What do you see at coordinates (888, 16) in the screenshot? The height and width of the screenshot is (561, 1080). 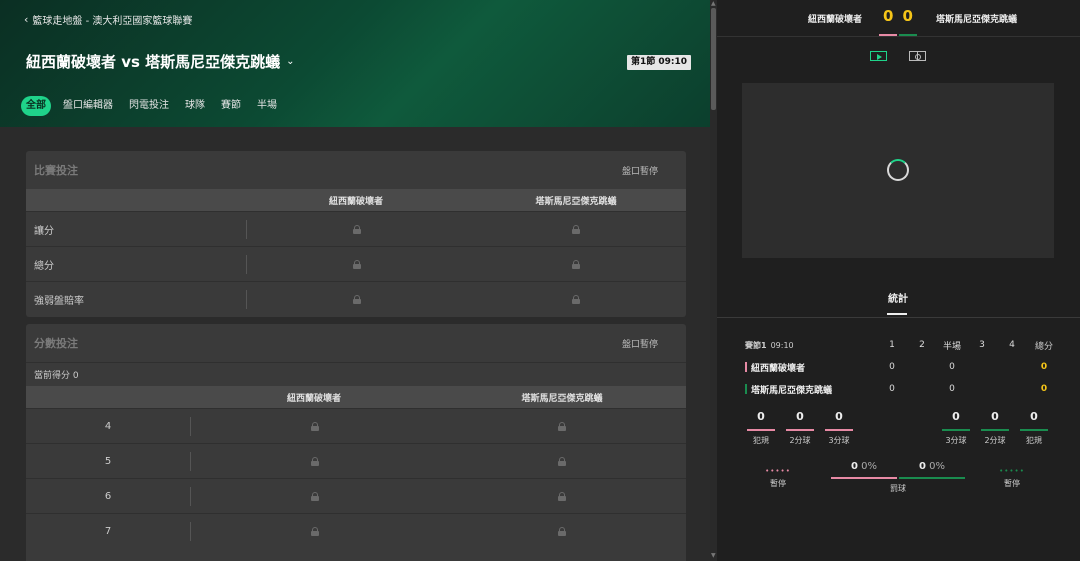 I see `home-score: 0` at bounding box center [888, 16].